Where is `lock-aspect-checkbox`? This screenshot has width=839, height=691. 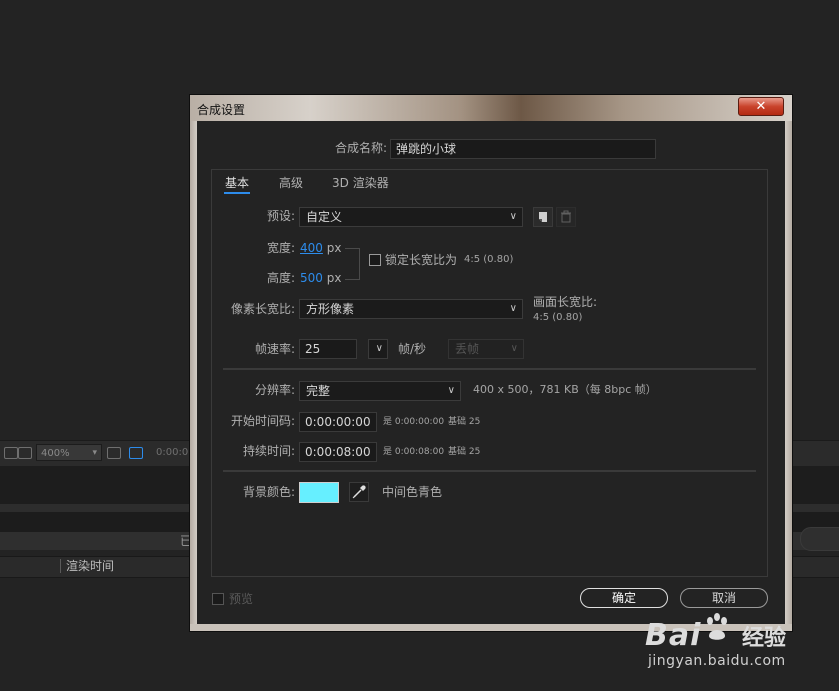 lock-aspect-checkbox is located at coordinates (375, 260).